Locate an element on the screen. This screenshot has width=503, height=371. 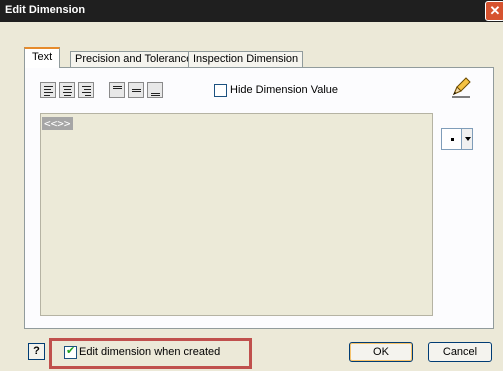
symbol-dropdown is located at coordinates (457, 139).